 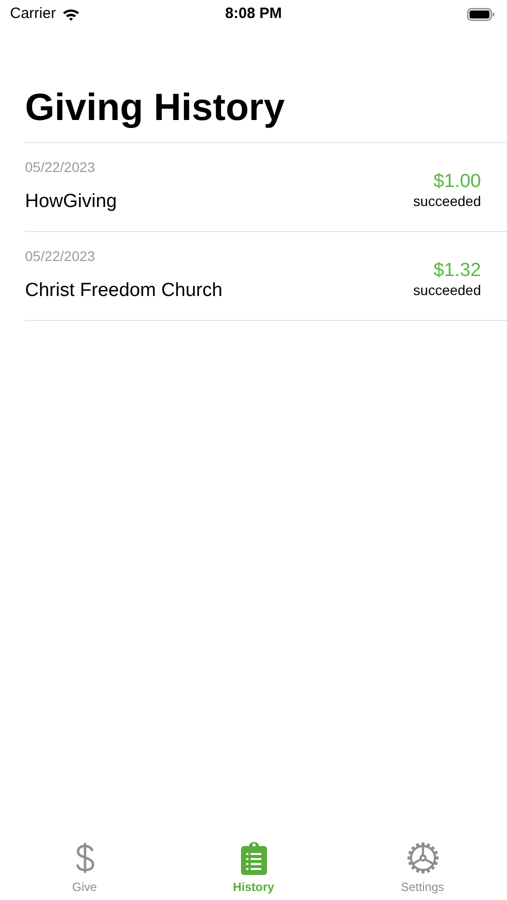 What do you see at coordinates (266, 276) in the screenshot?
I see `donation-row: 05/22/2023 Christ Freedom Church $1.32 succeeded` at bounding box center [266, 276].